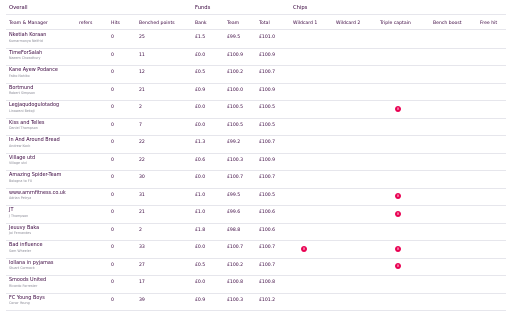 This screenshot has width=512, height=320. I want to click on bank-cell: £0.6, so click(200, 160).